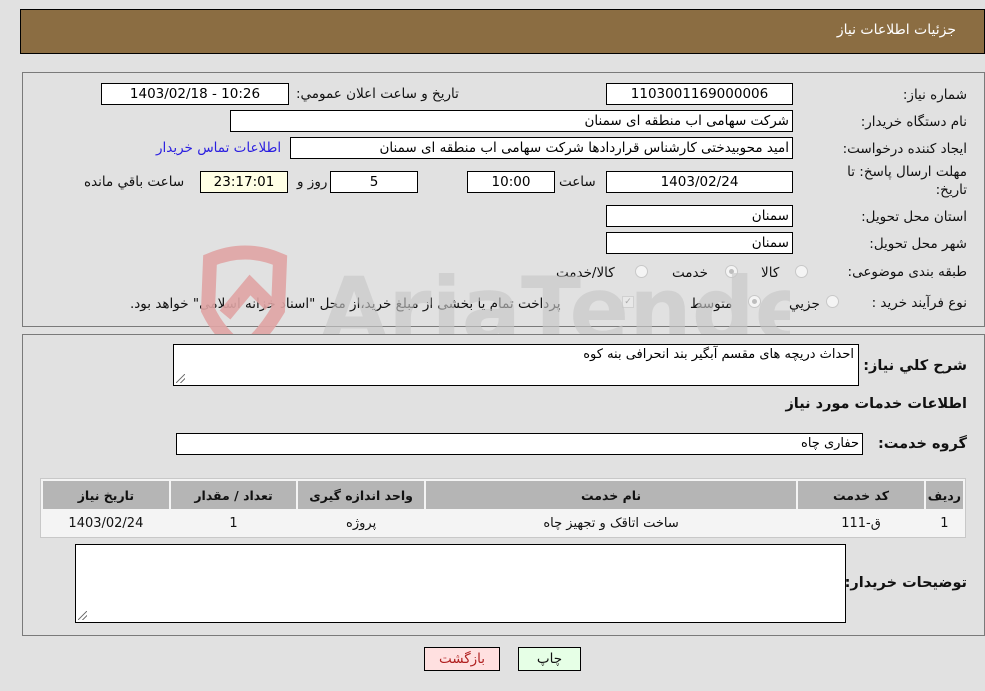 The height and width of the screenshot is (691, 985). Describe the element at coordinates (944, 495) in the screenshot. I see `col-header-row-number: ردیف` at that location.